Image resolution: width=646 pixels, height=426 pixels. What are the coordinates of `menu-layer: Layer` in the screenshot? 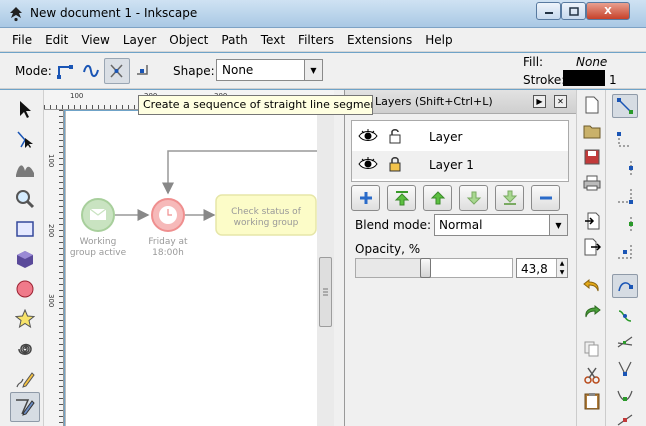 It's located at (139, 40).